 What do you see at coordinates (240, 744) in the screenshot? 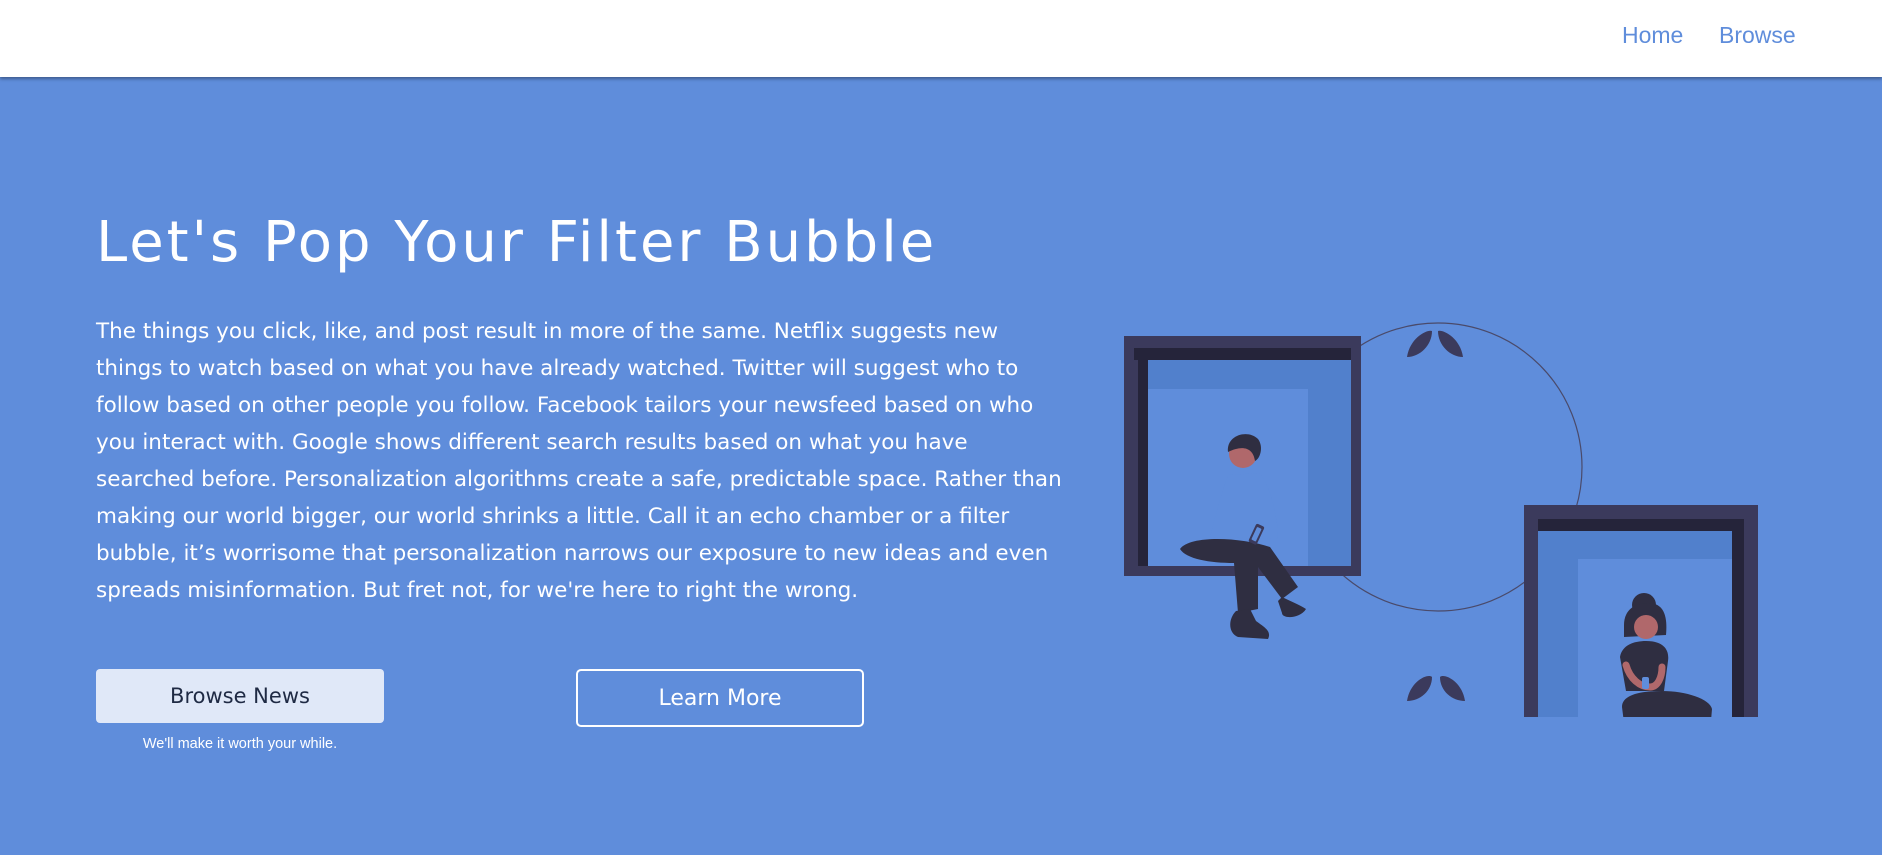
I see `browse-news-caption: We'll make it worth your while.` at bounding box center [240, 744].